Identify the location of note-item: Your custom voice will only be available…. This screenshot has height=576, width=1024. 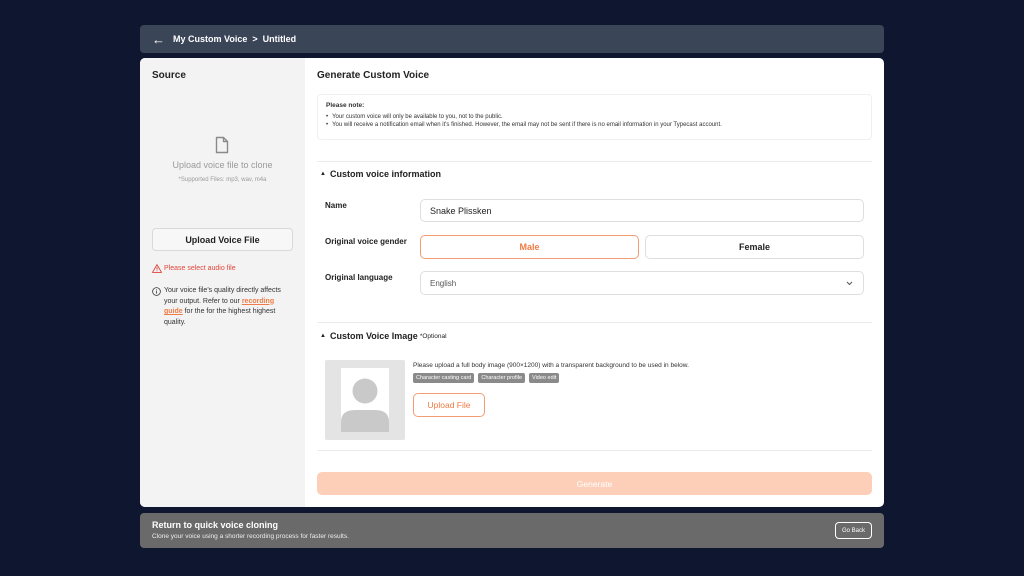
(594, 117).